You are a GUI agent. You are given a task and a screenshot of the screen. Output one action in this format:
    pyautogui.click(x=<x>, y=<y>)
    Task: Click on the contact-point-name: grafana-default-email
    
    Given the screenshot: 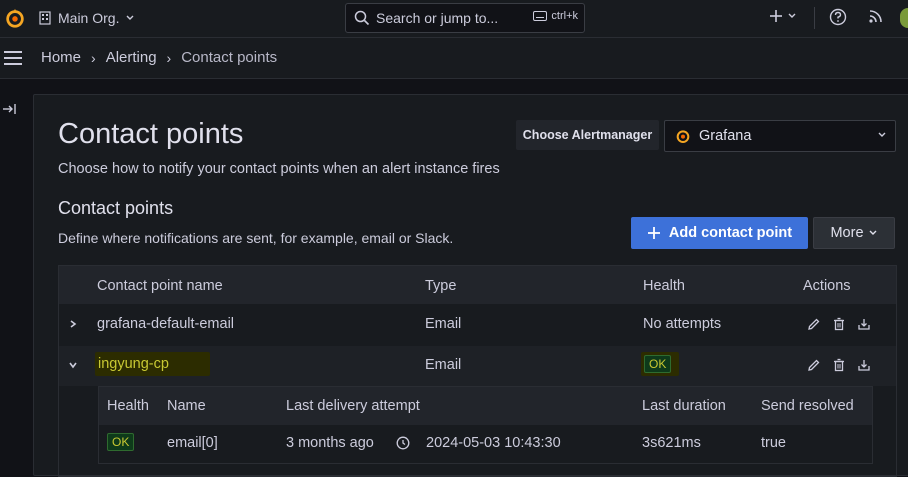 What is the action you would take?
    pyautogui.click(x=166, y=324)
    